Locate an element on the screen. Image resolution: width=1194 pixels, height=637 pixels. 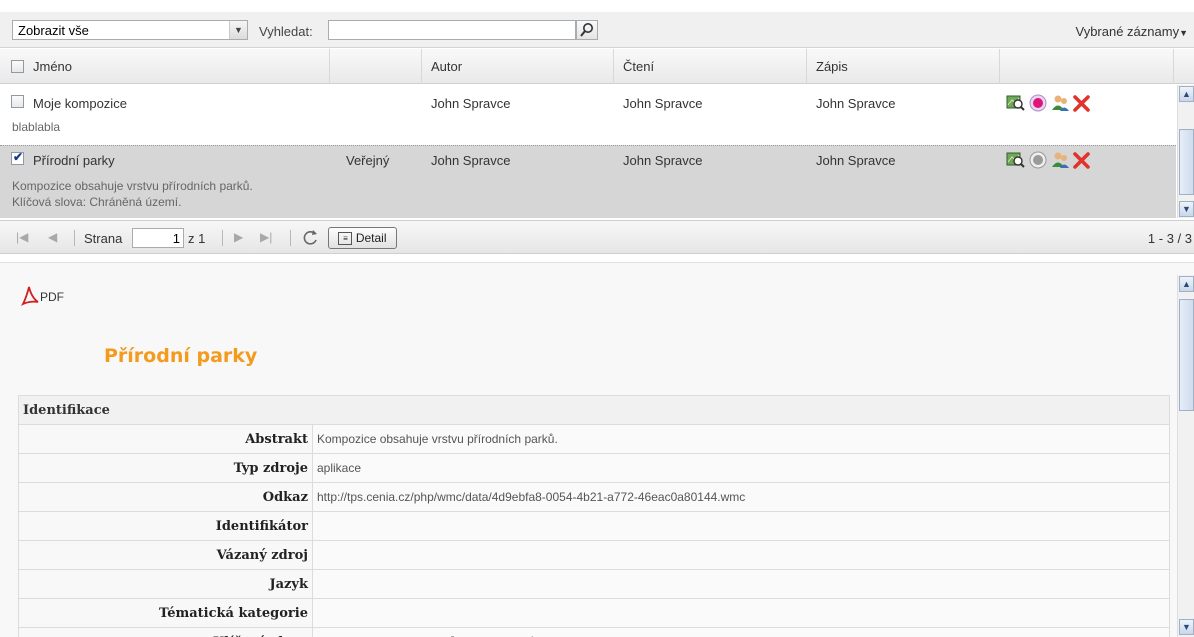
column-read-label: Čtení is located at coordinates (639, 66).